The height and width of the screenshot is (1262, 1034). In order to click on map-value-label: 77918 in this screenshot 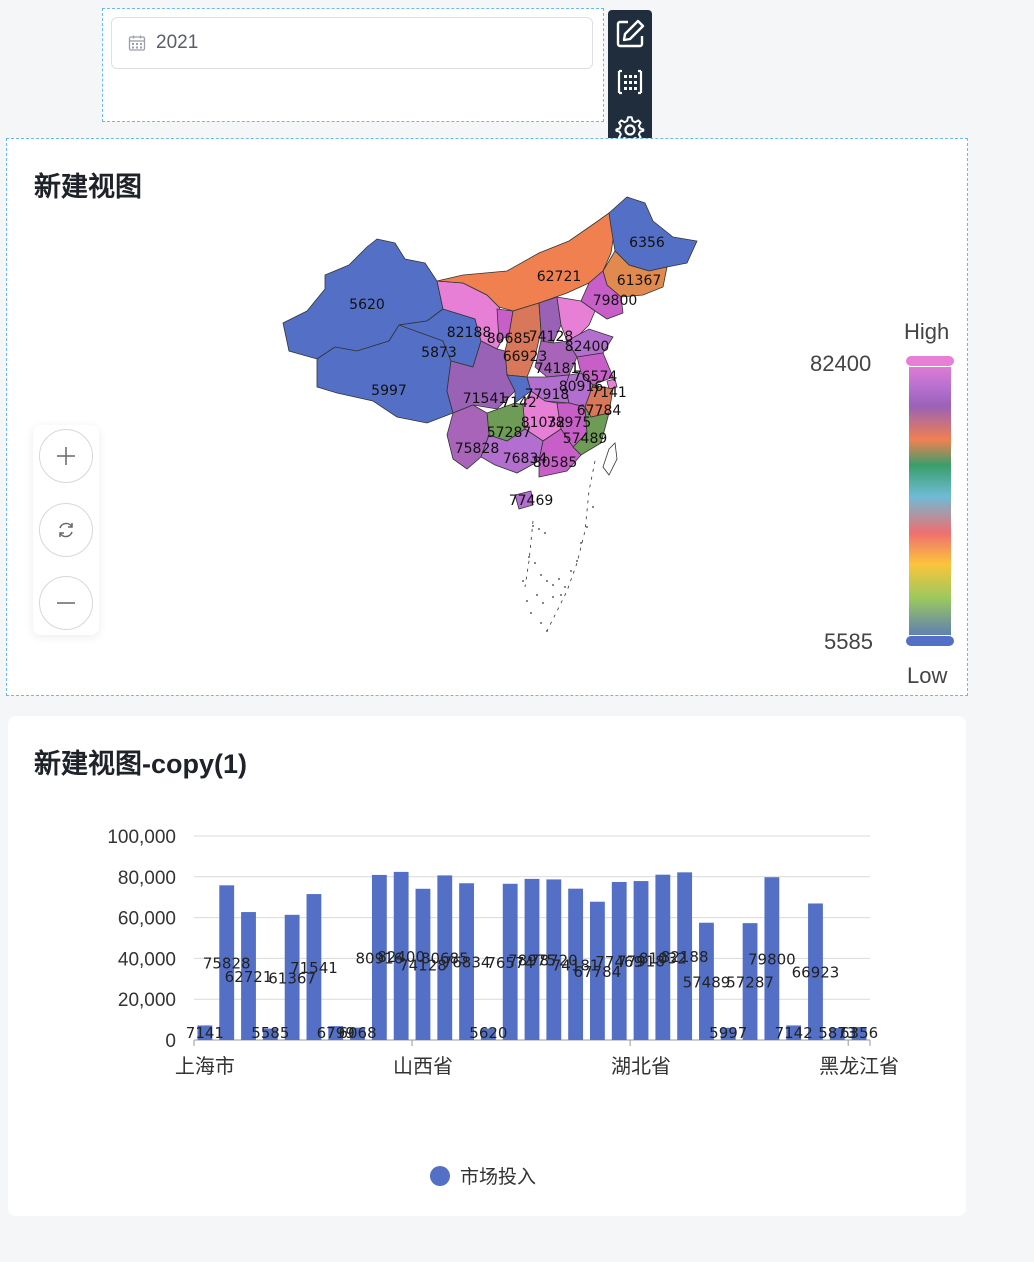, I will do `click(547, 395)`.